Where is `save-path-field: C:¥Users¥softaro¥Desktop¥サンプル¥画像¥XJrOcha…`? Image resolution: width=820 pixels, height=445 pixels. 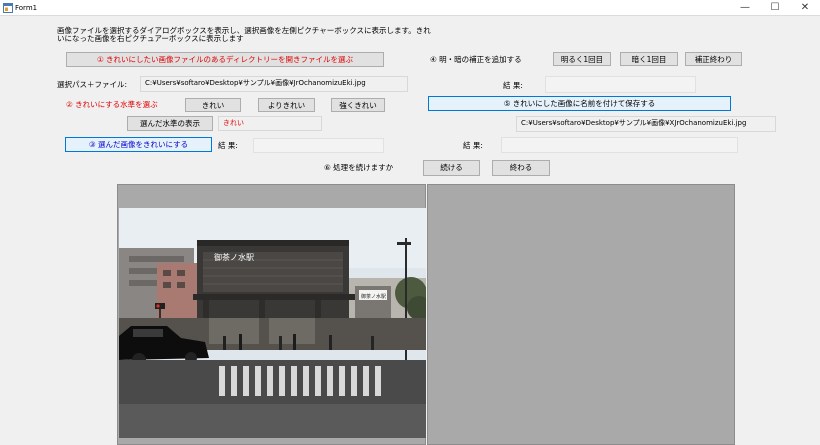 save-path-field: C:¥Users¥softaro¥Desktop¥サンプル¥画像¥XJrOcha… is located at coordinates (646, 124).